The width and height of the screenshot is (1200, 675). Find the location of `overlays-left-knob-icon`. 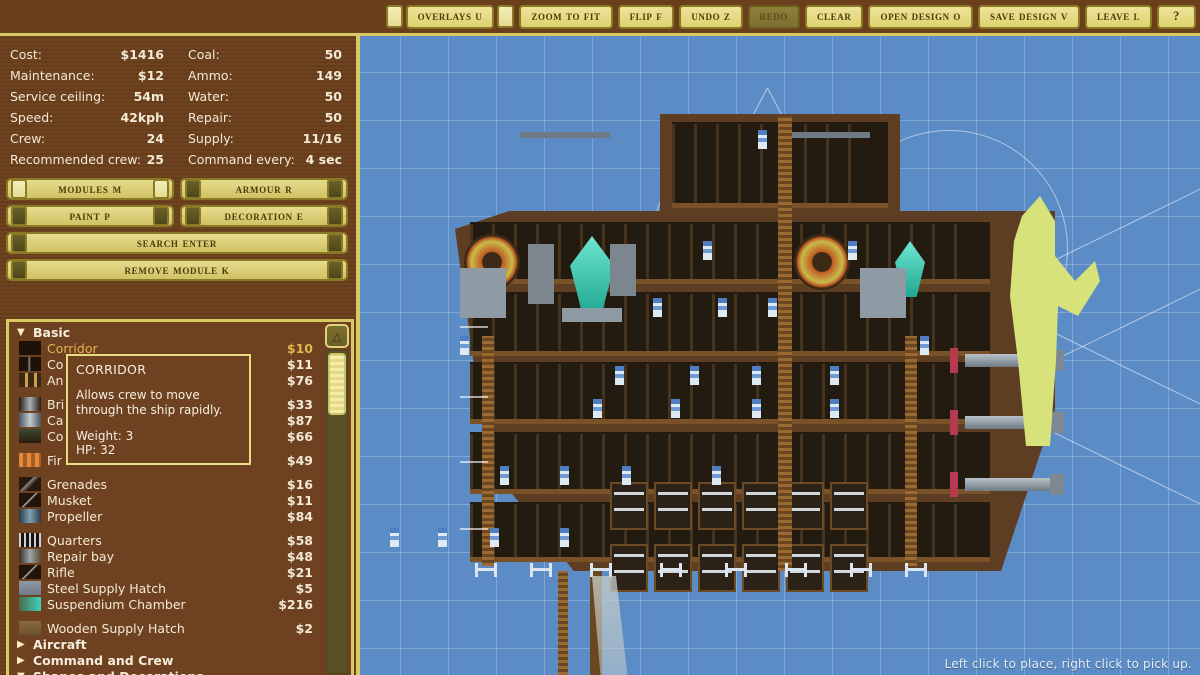

overlays-left-knob-icon is located at coordinates (394, 16).